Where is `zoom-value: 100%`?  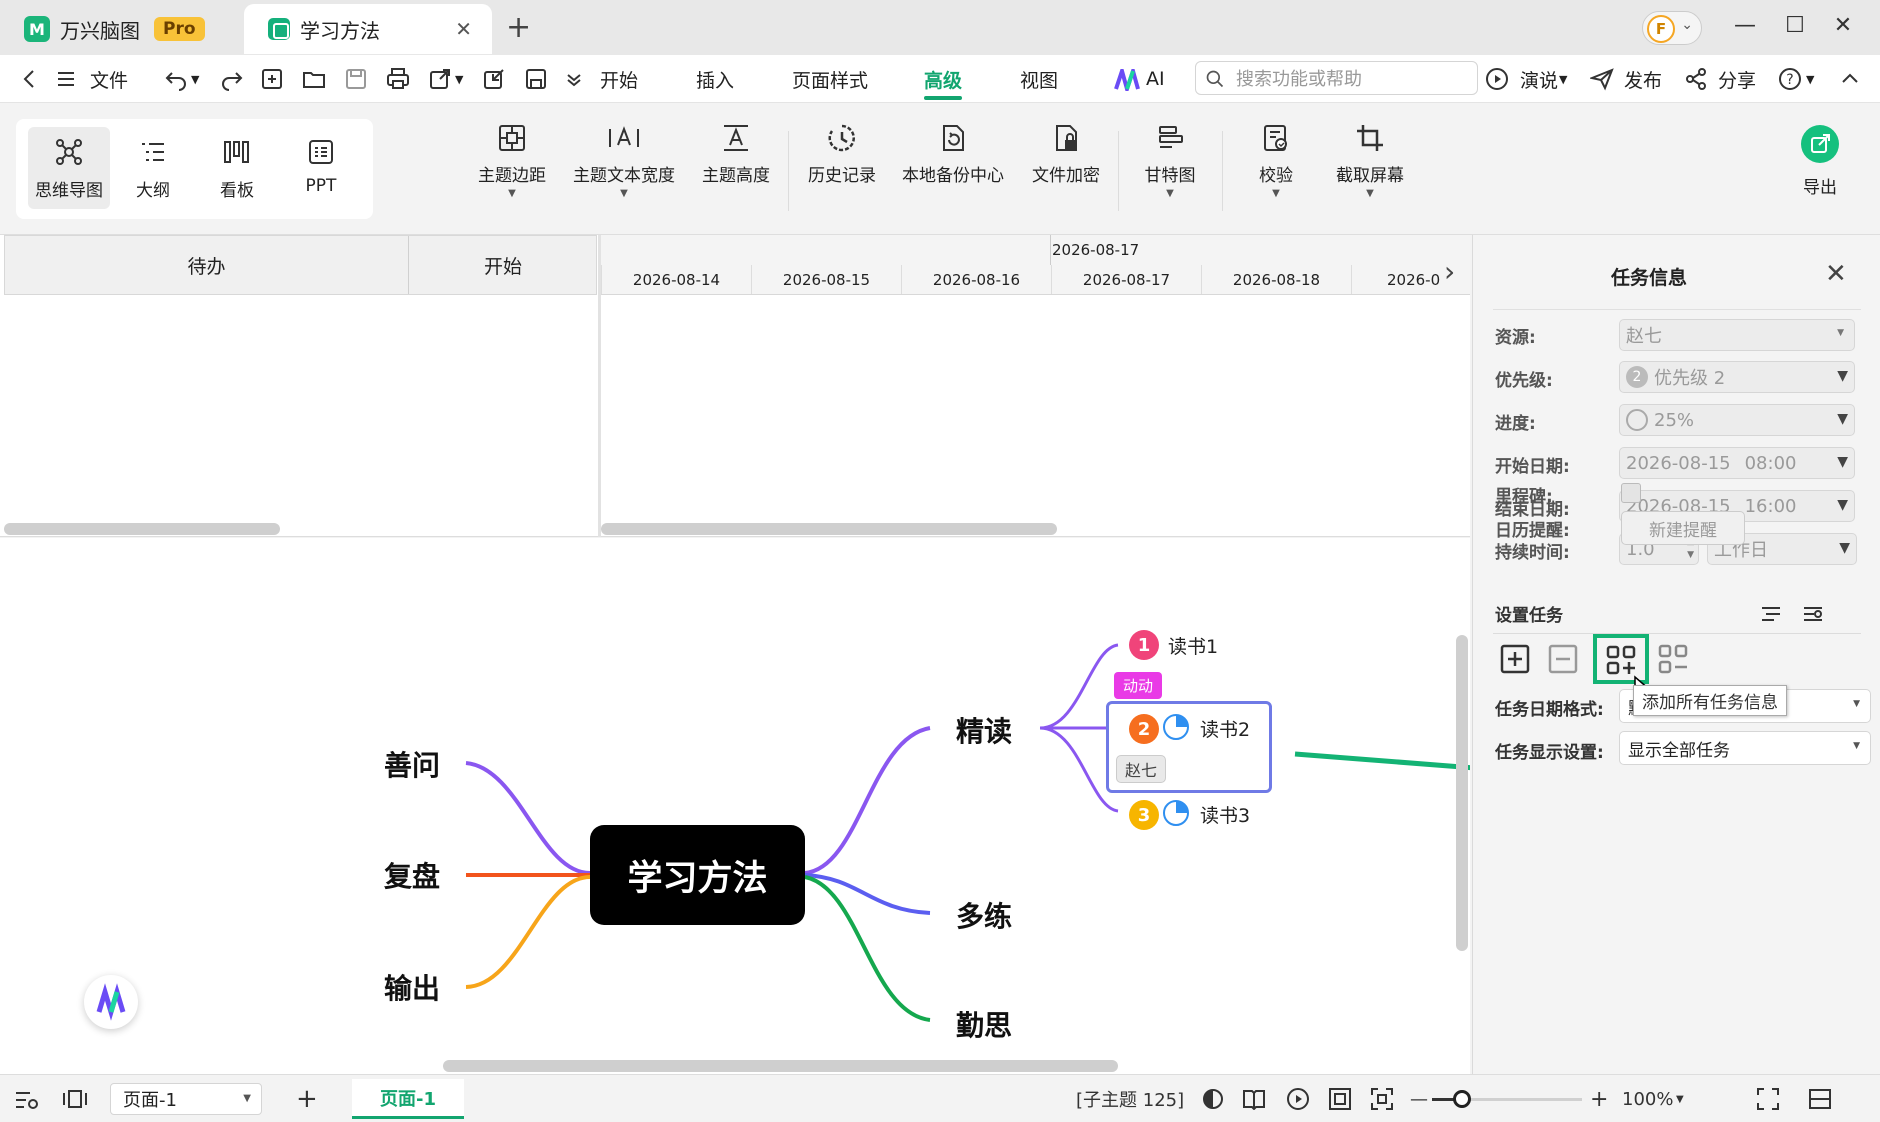 zoom-value: 100% is located at coordinates (1647, 1098).